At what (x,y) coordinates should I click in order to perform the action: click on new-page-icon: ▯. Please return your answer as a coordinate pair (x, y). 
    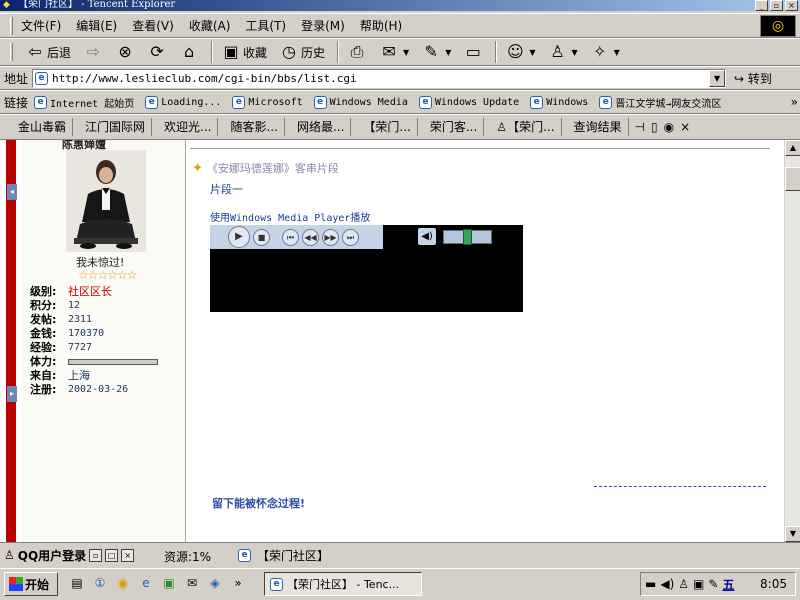
    Looking at the image, I should click on (654, 127).